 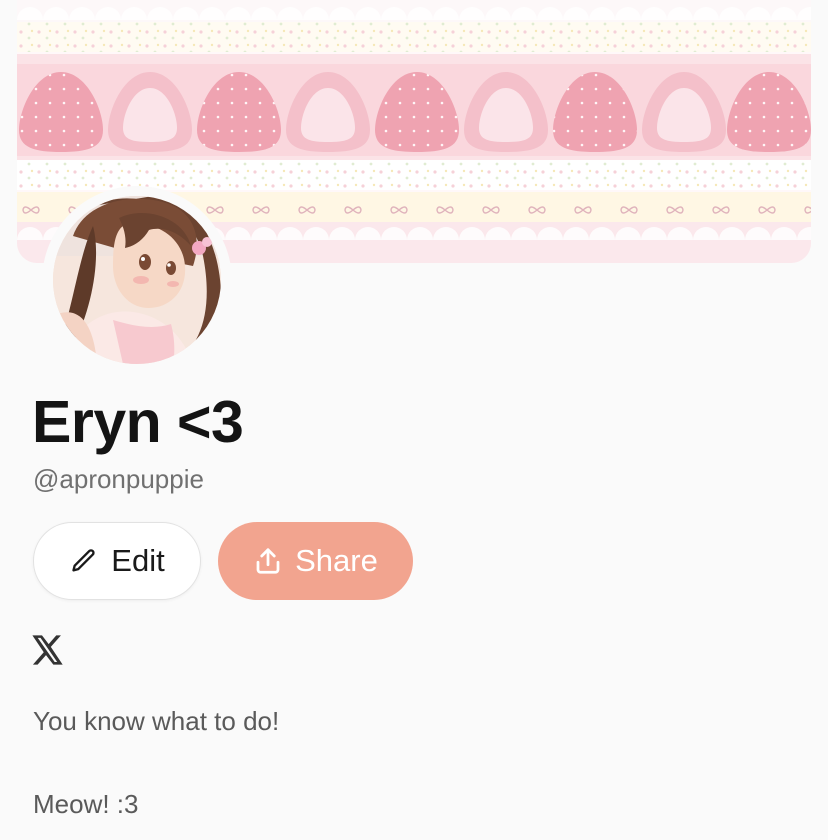 I want to click on bio-text-line: You know what to do!, so click(x=156, y=721).